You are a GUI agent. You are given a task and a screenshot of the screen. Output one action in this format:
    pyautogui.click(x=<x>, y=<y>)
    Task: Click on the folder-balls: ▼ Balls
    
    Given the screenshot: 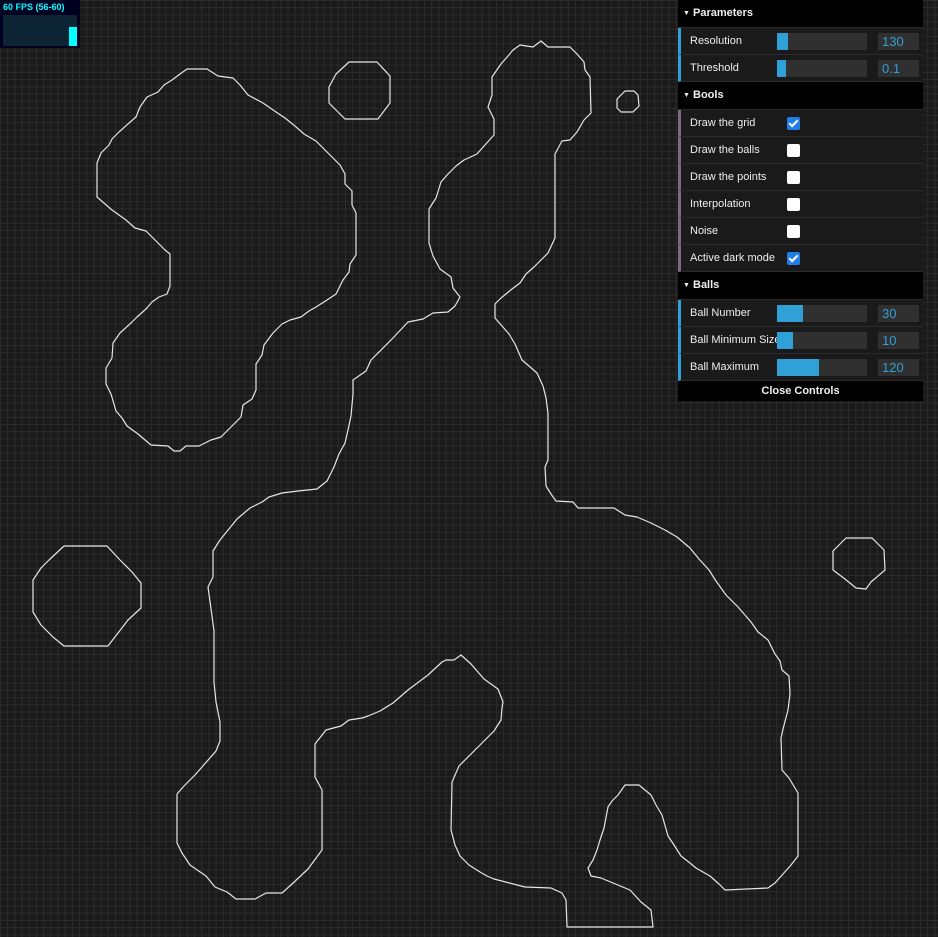 What is the action you would take?
    pyautogui.click(x=800, y=286)
    